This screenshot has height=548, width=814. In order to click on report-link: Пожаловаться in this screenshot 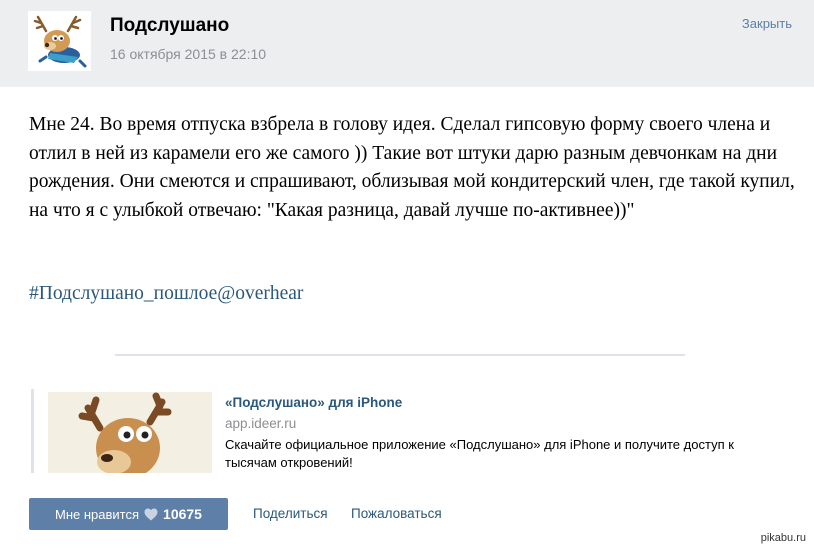, I will do `click(396, 513)`.